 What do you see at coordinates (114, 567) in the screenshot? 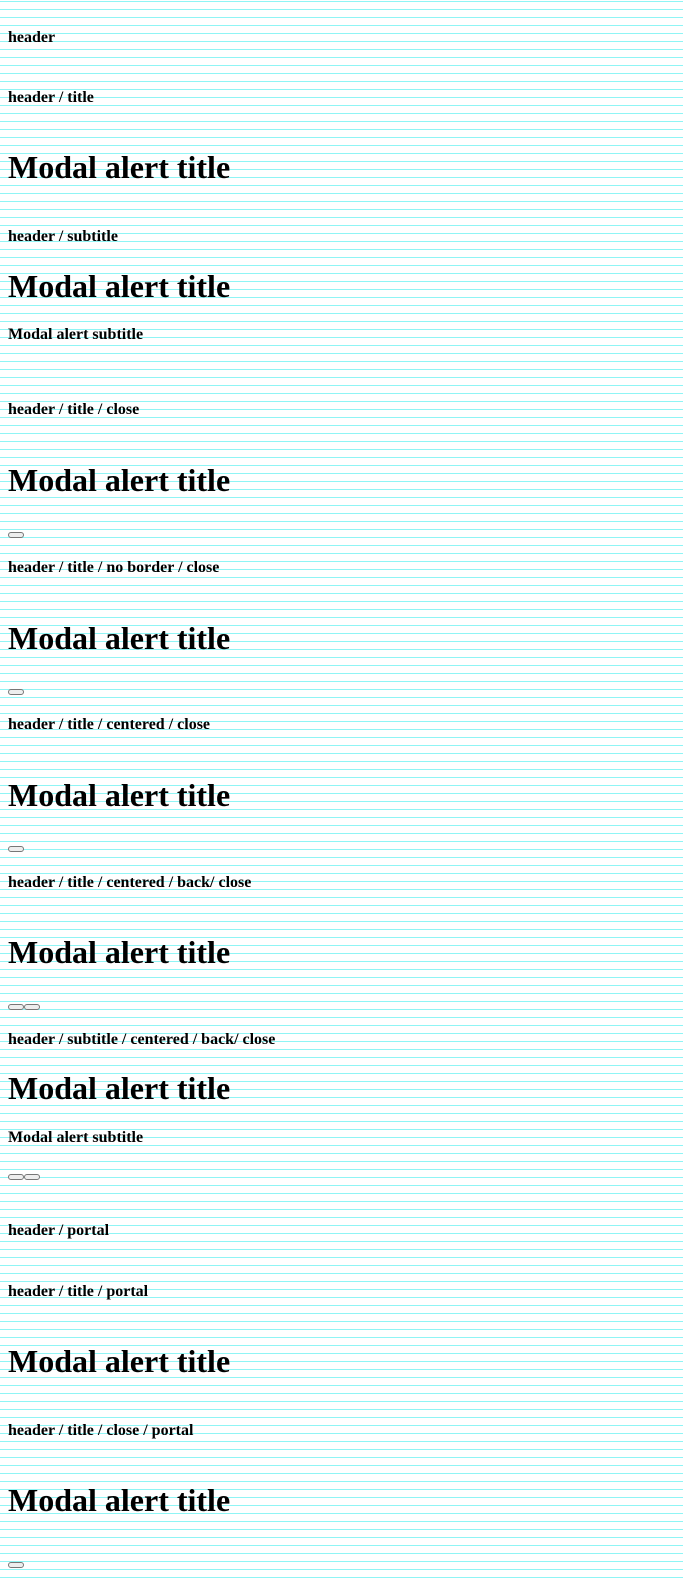
I see `section-label: header / title / no border / close` at bounding box center [114, 567].